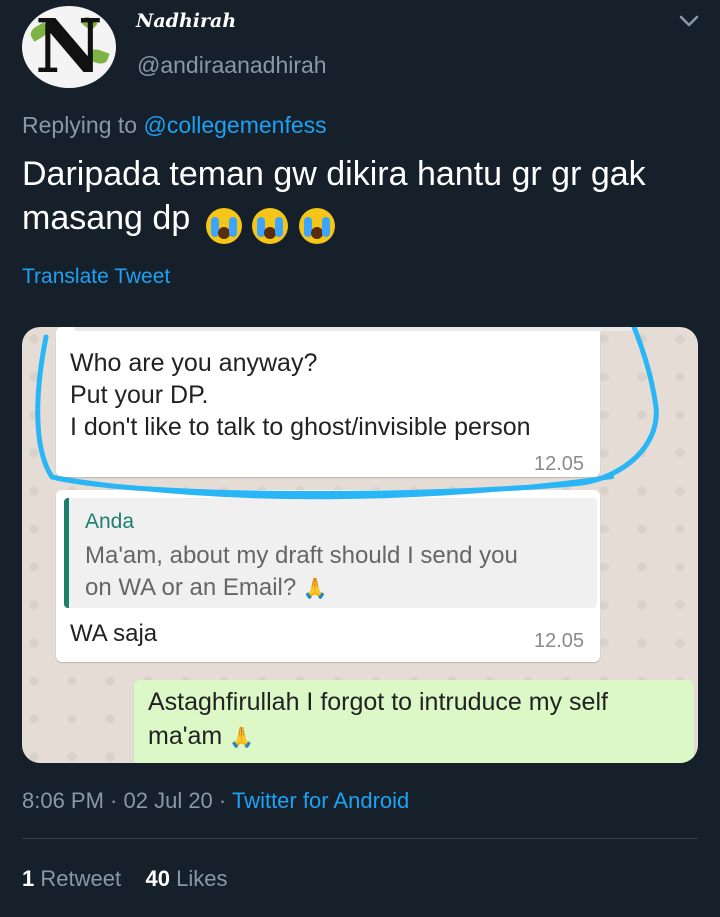 Image resolution: width=720 pixels, height=917 pixels. Describe the element at coordinates (194, 363) in the screenshot. I see `message-line: Who are you anyway?` at that location.